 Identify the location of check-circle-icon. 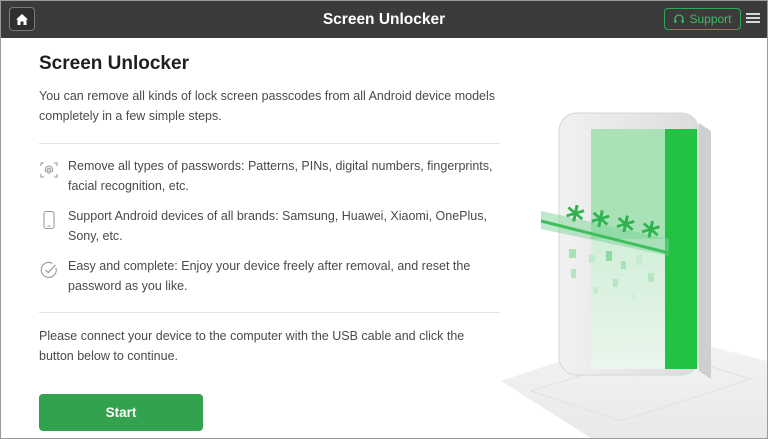
(48, 269).